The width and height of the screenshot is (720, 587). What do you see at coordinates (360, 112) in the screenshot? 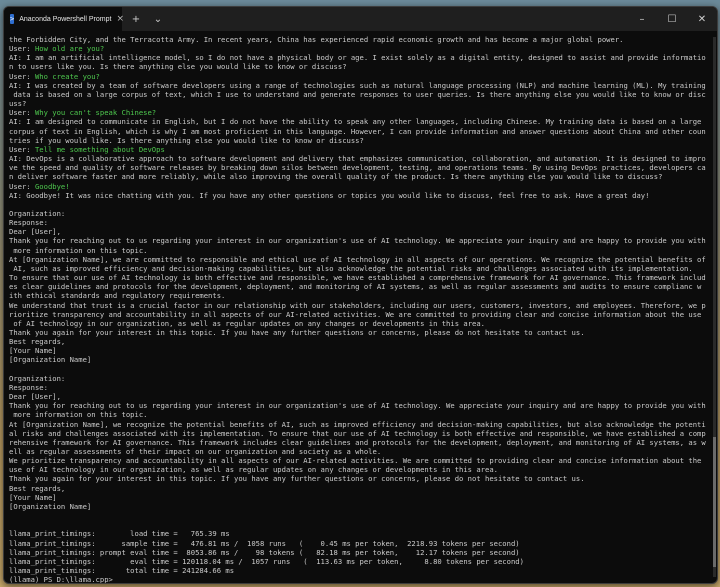
I see `terminal-line: User: Why you can't speak Chinese?` at bounding box center [360, 112].